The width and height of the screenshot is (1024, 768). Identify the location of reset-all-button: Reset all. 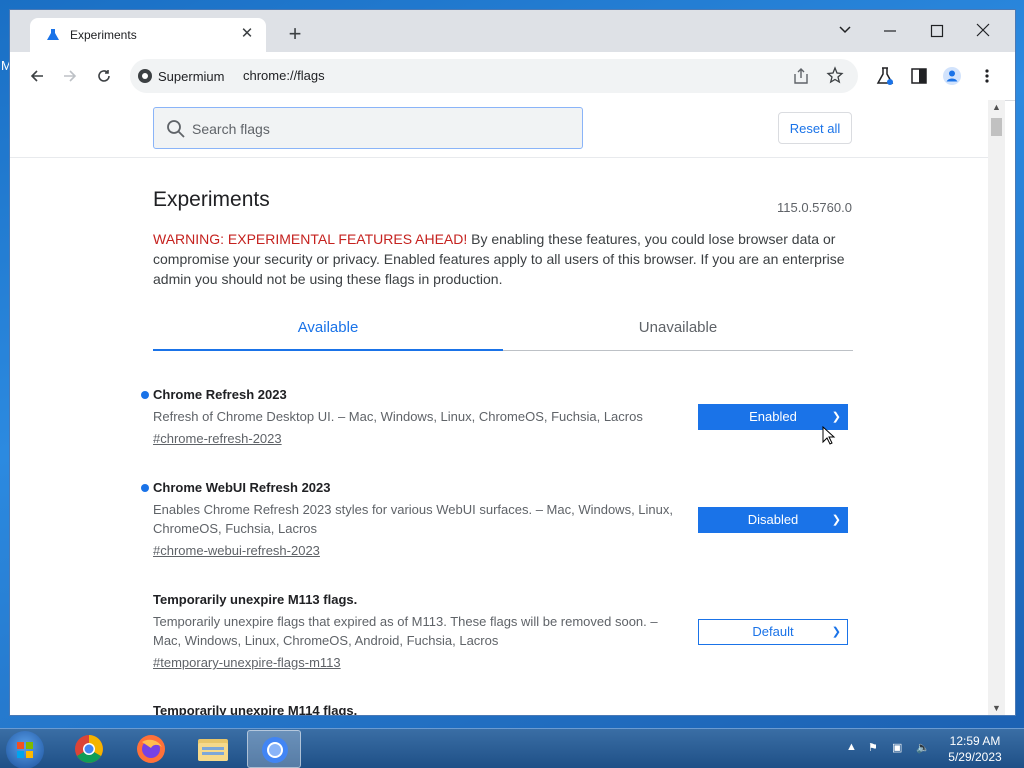
(815, 128).